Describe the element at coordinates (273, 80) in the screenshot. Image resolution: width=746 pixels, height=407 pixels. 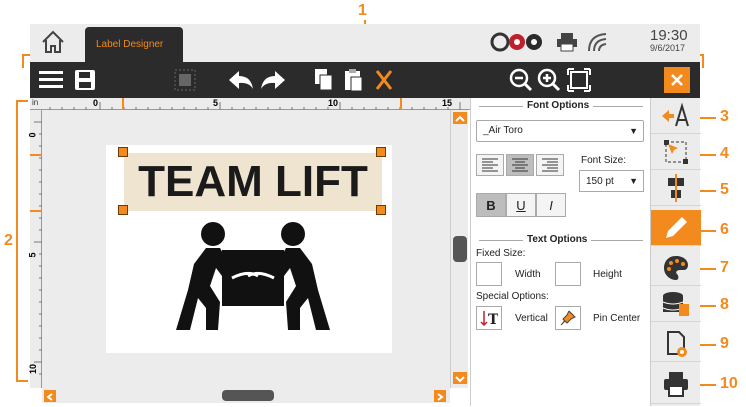
I see `redo-icon` at that location.